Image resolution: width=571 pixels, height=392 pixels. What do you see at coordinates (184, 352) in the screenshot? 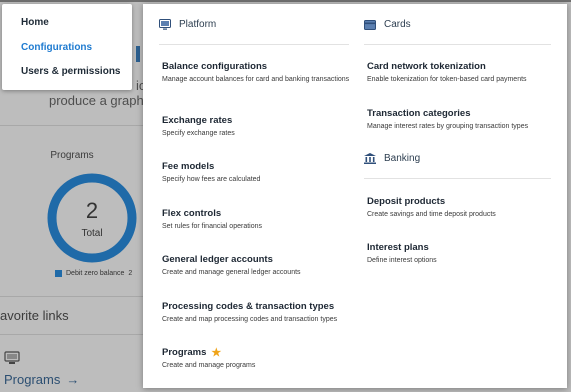
I see `menu-item-label: Programs` at bounding box center [184, 352].